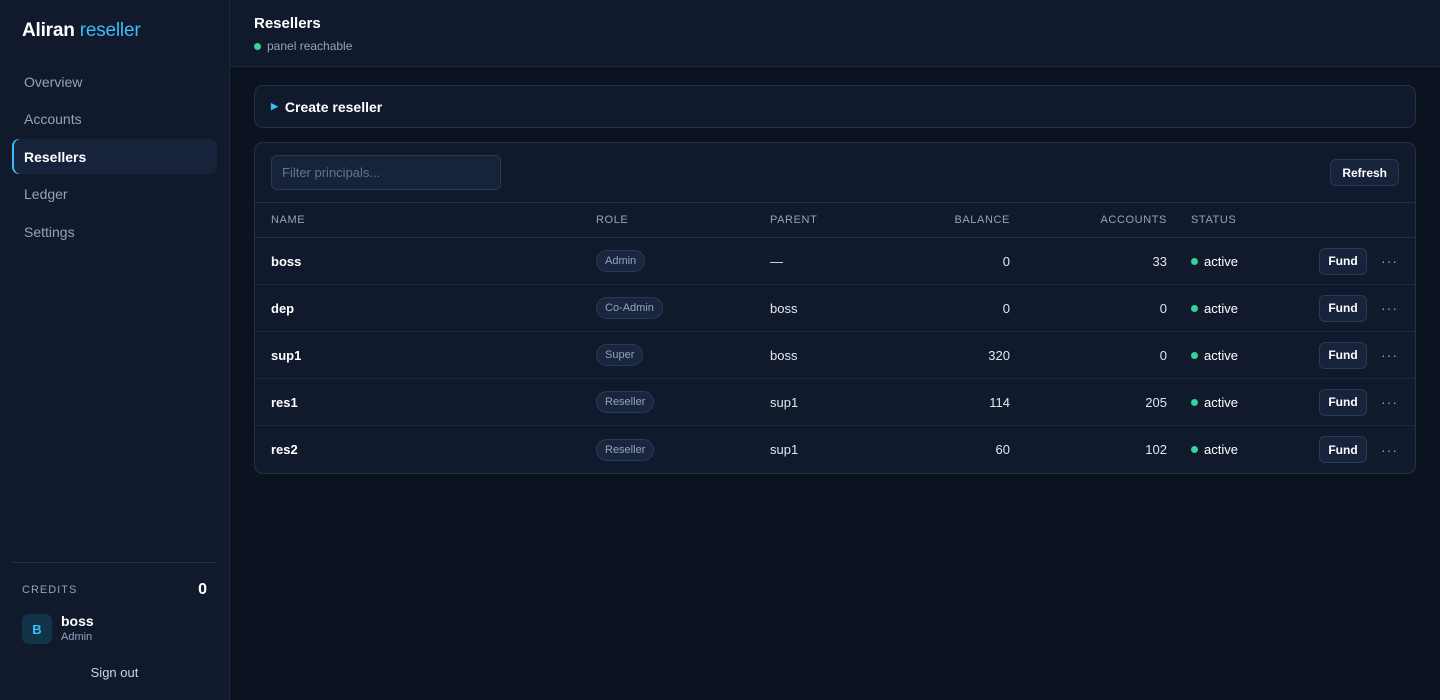 This screenshot has height=700, width=1440. Describe the element at coordinates (999, 402) in the screenshot. I see `balance-cell: 114` at that location.